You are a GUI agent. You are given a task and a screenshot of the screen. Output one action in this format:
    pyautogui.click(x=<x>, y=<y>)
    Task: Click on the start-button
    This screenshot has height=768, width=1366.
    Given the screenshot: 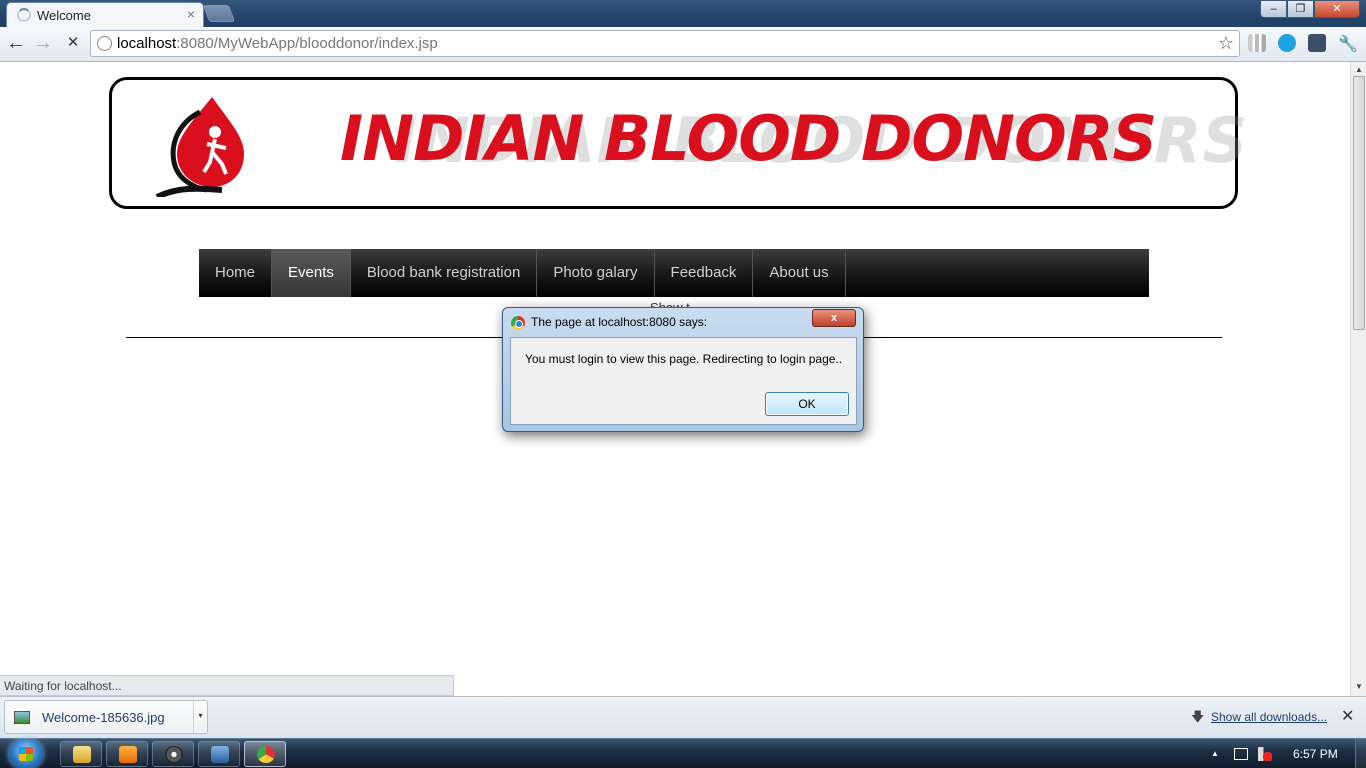 What is the action you would take?
    pyautogui.click(x=26, y=753)
    